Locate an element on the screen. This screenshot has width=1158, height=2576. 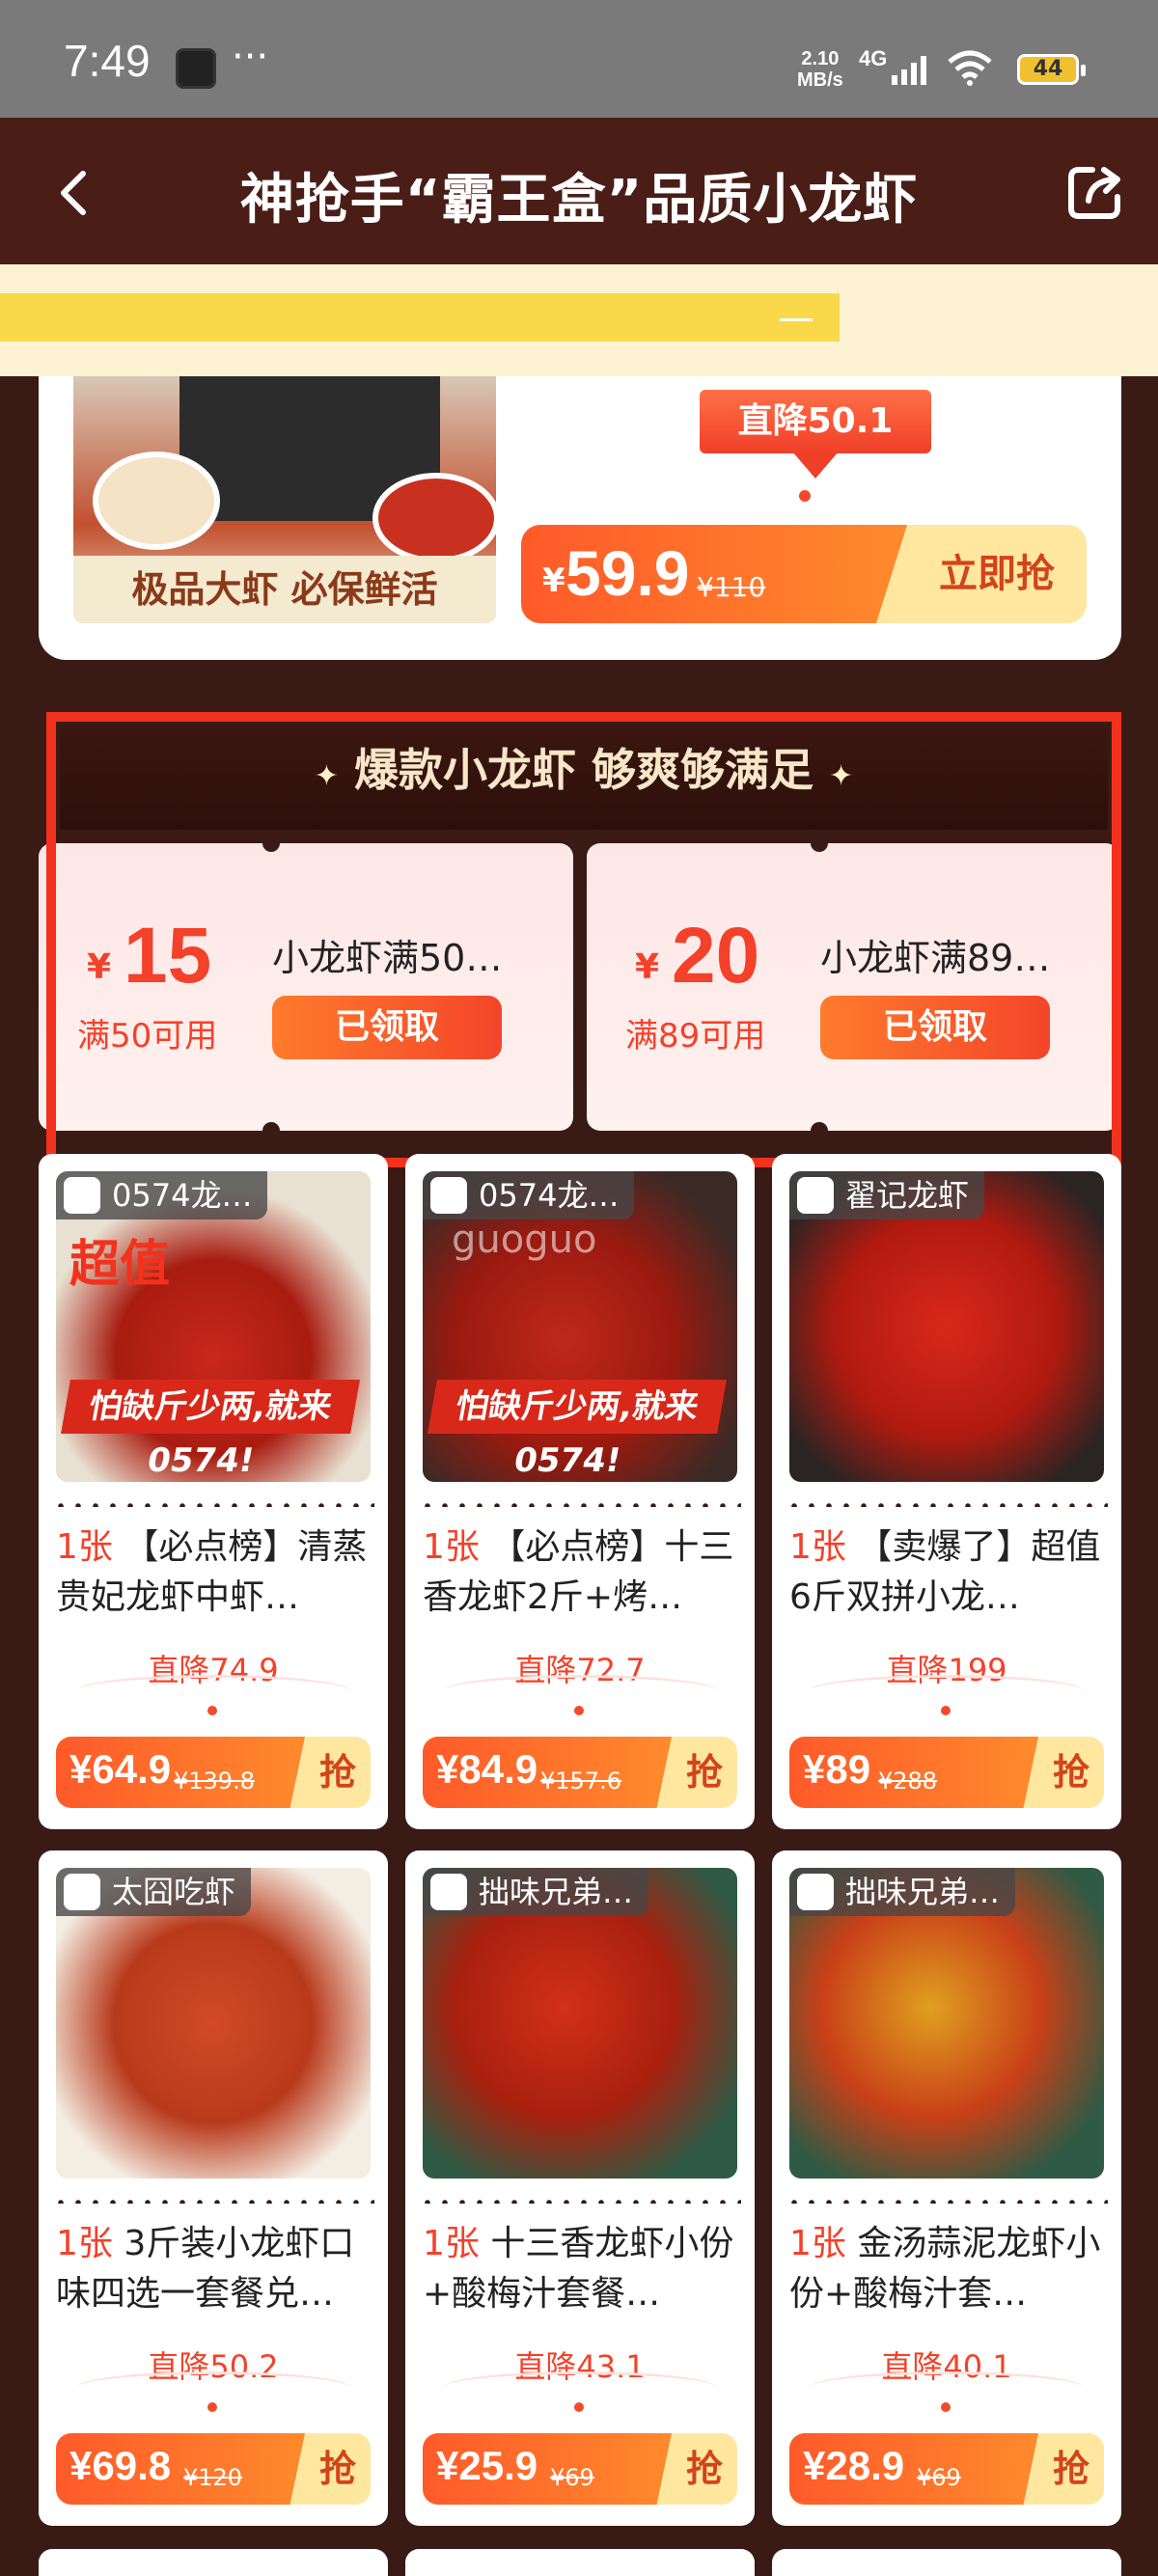
hero-original-price: ¥110 is located at coordinates (731, 587).